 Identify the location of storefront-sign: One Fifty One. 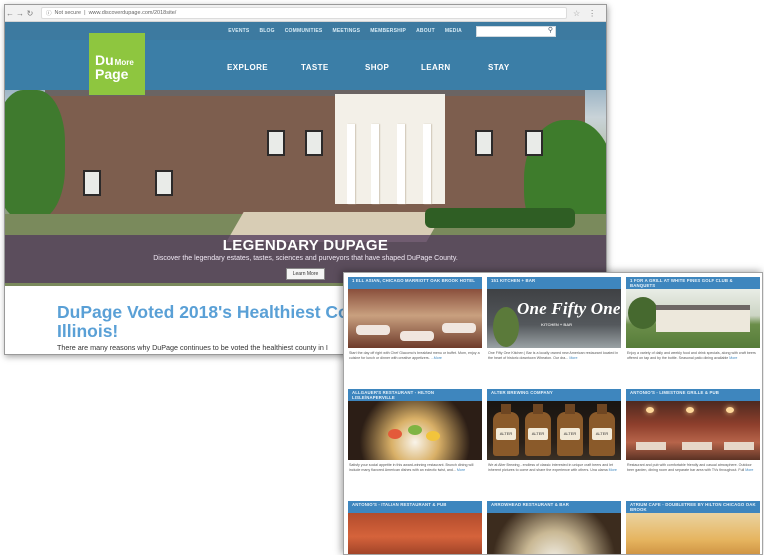
(569, 308).